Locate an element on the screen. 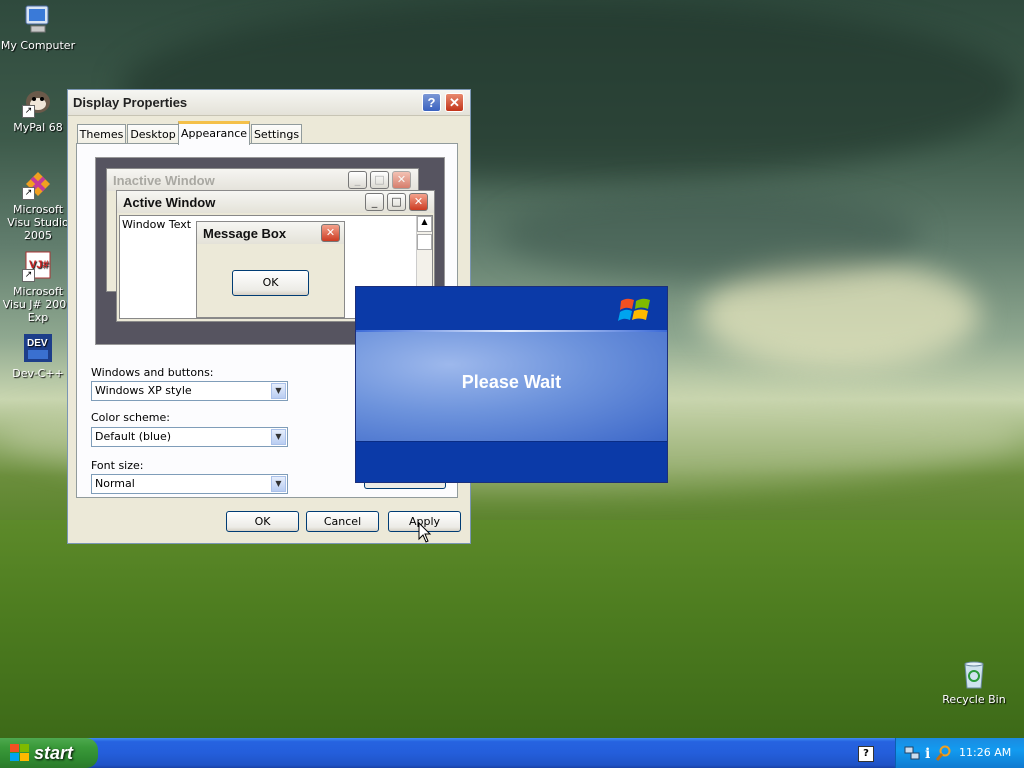 Image resolution: width=1024 pixels, height=768 pixels. font-size-label: Font size: is located at coordinates (117, 465).